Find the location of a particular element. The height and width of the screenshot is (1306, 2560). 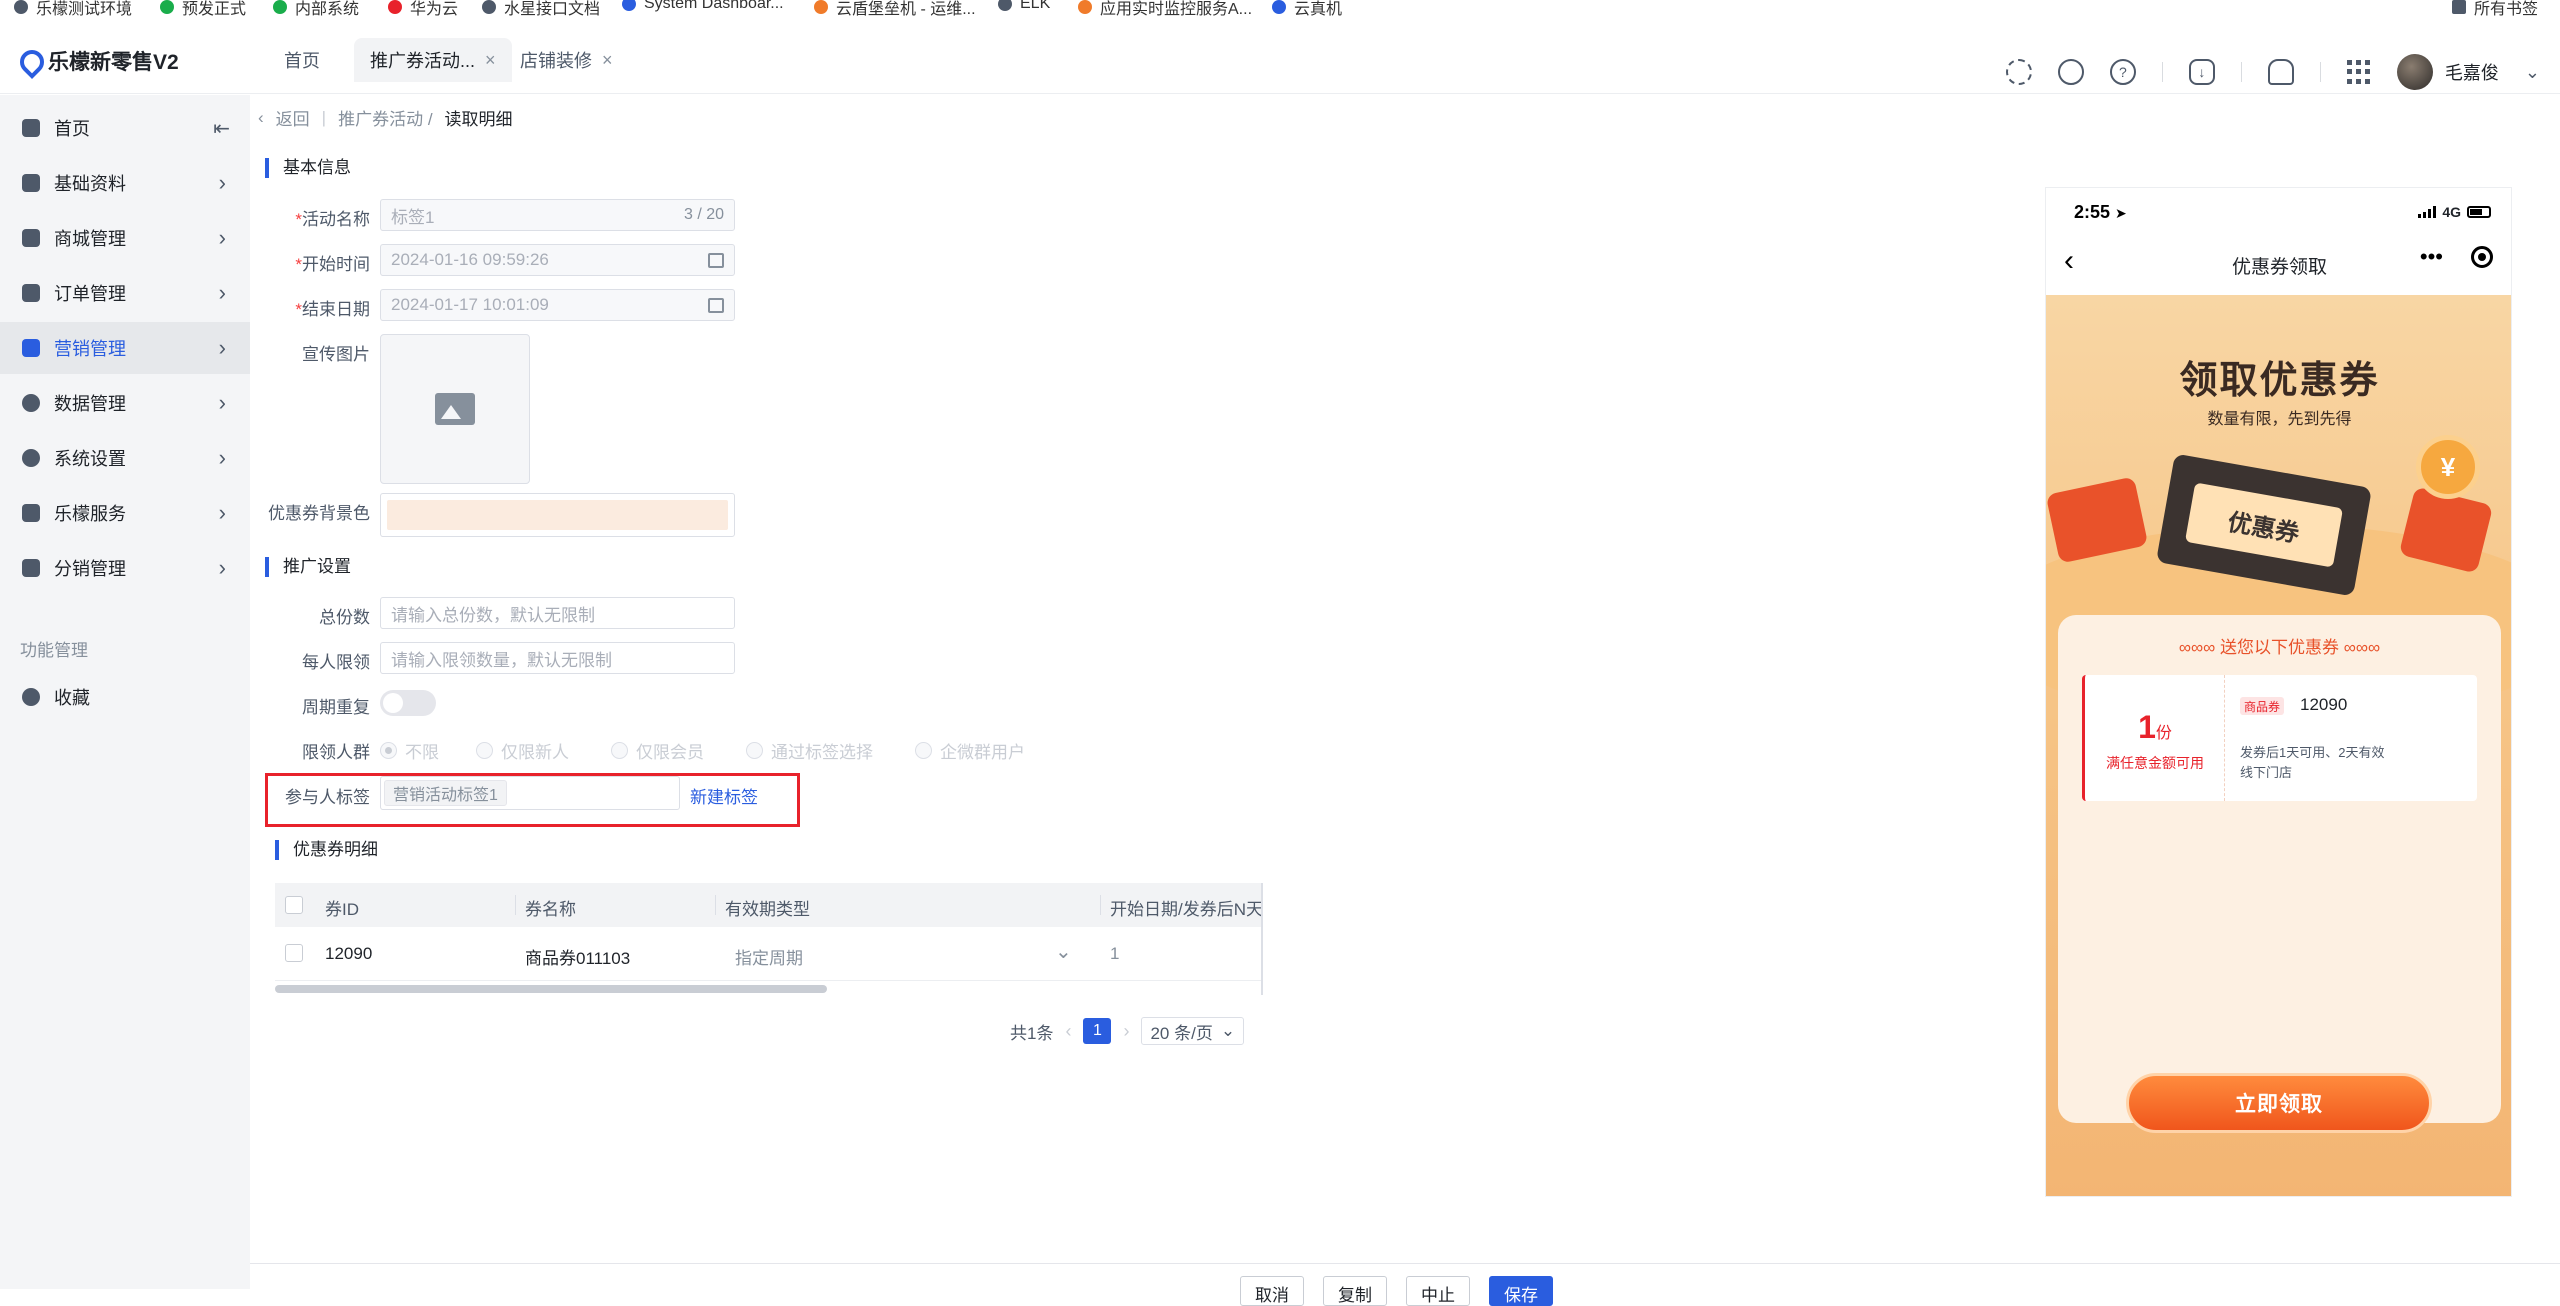

page-size-select: 20 条/页 ⌄ is located at coordinates (1193, 1031).